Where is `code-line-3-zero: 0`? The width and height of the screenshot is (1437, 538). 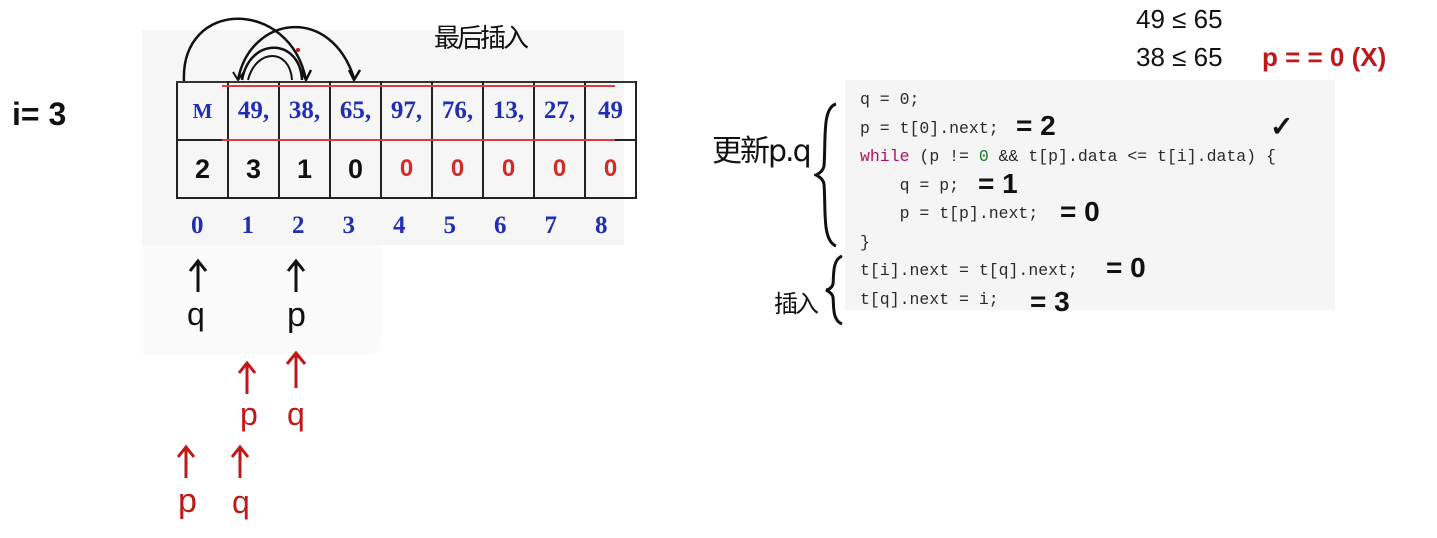 code-line-3-zero: 0 is located at coordinates (983, 156).